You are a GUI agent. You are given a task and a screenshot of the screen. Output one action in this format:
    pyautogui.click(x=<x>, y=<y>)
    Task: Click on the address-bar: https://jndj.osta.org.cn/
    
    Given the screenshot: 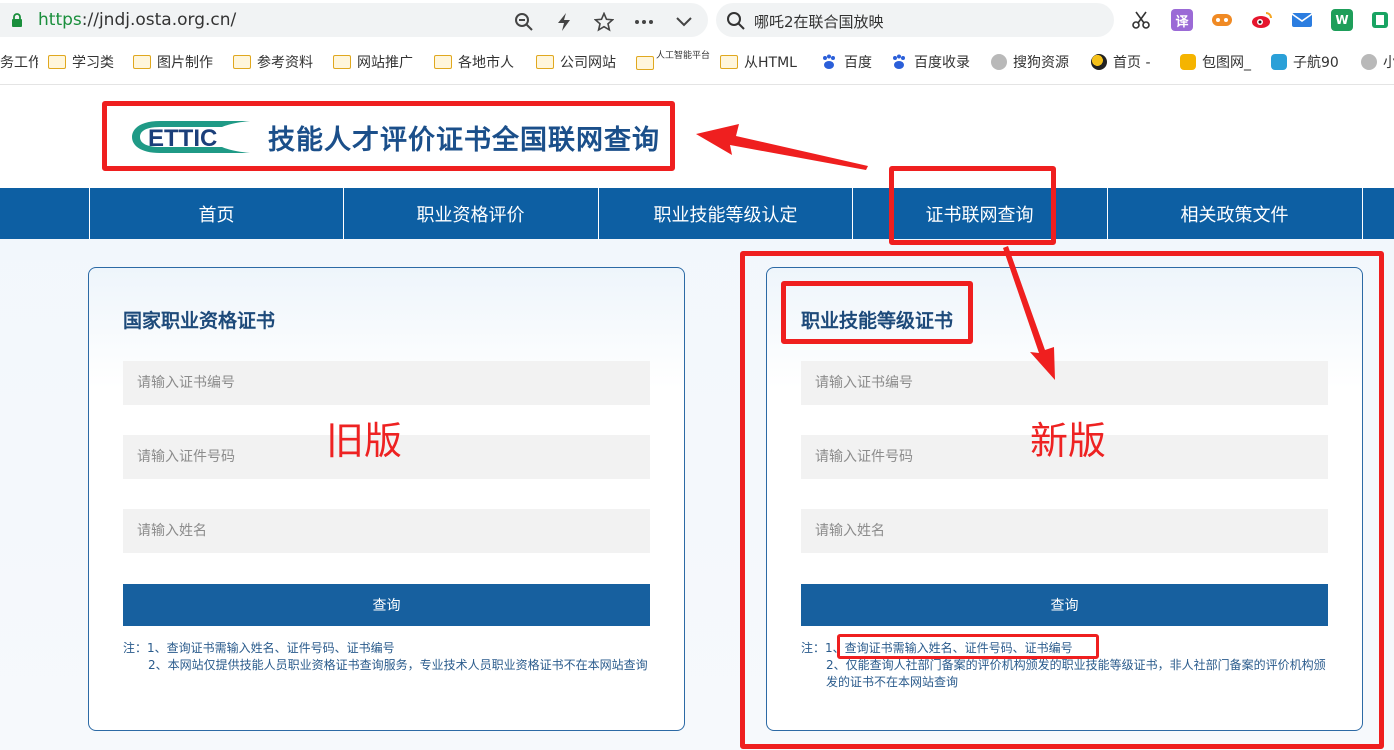 What is the action you would take?
    pyautogui.click(x=354, y=20)
    